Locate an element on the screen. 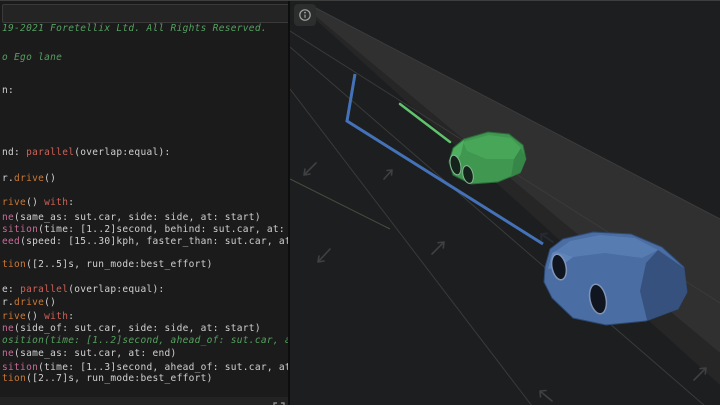  code-line: n: is located at coordinates (8, 90).